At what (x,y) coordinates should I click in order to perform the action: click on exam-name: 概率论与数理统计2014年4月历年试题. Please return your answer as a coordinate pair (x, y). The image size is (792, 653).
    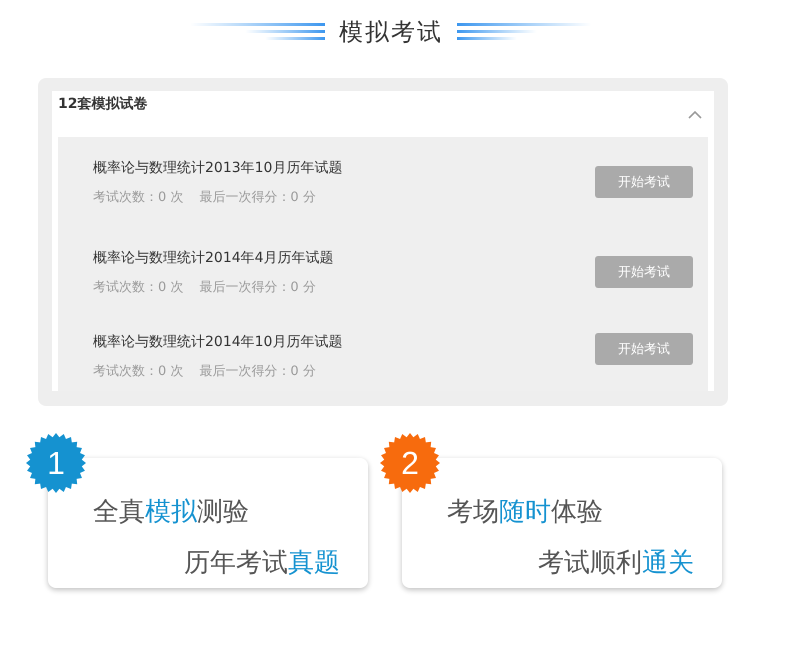
    Looking at the image, I should click on (213, 257).